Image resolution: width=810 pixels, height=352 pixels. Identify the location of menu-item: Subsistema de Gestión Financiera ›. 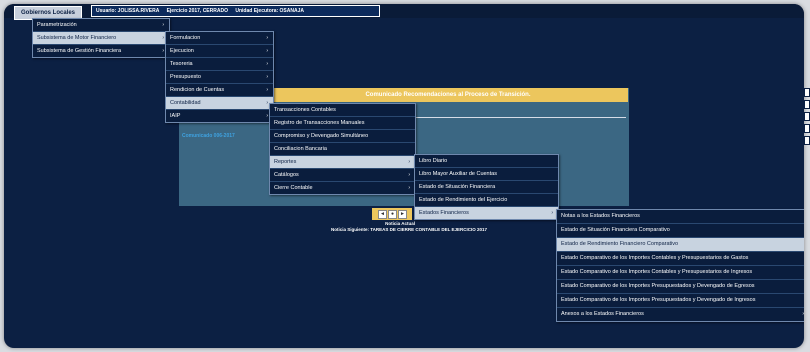
(101, 51).